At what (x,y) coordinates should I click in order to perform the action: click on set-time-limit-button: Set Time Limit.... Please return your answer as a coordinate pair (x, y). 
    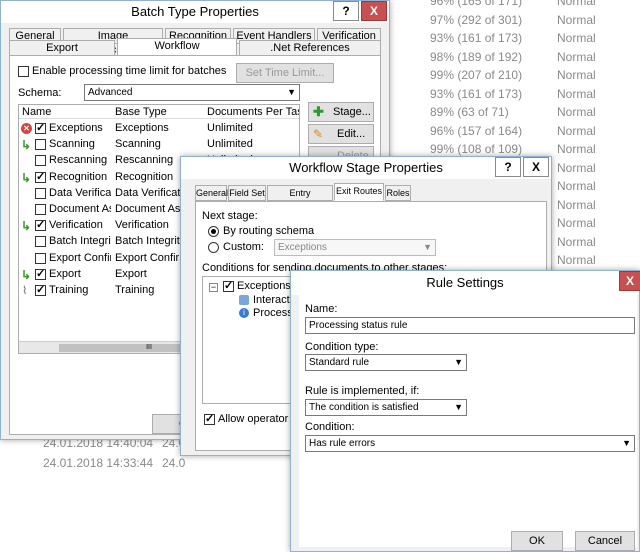
    Looking at the image, I should click on (285, 73).